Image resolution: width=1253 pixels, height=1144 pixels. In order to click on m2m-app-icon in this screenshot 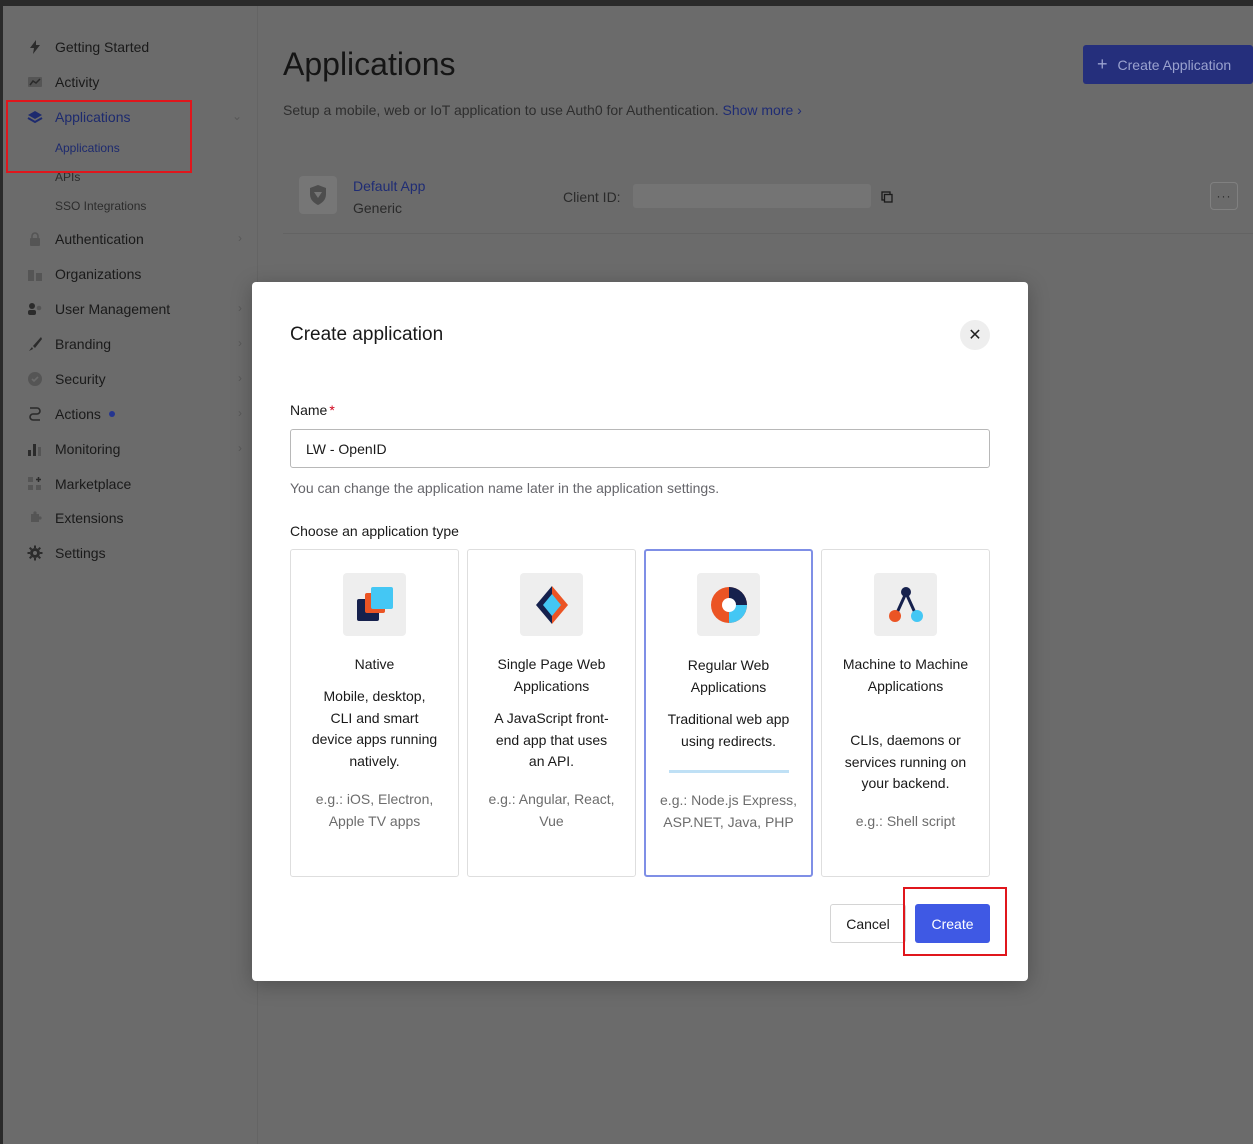, I will do `click(905, 604)`.